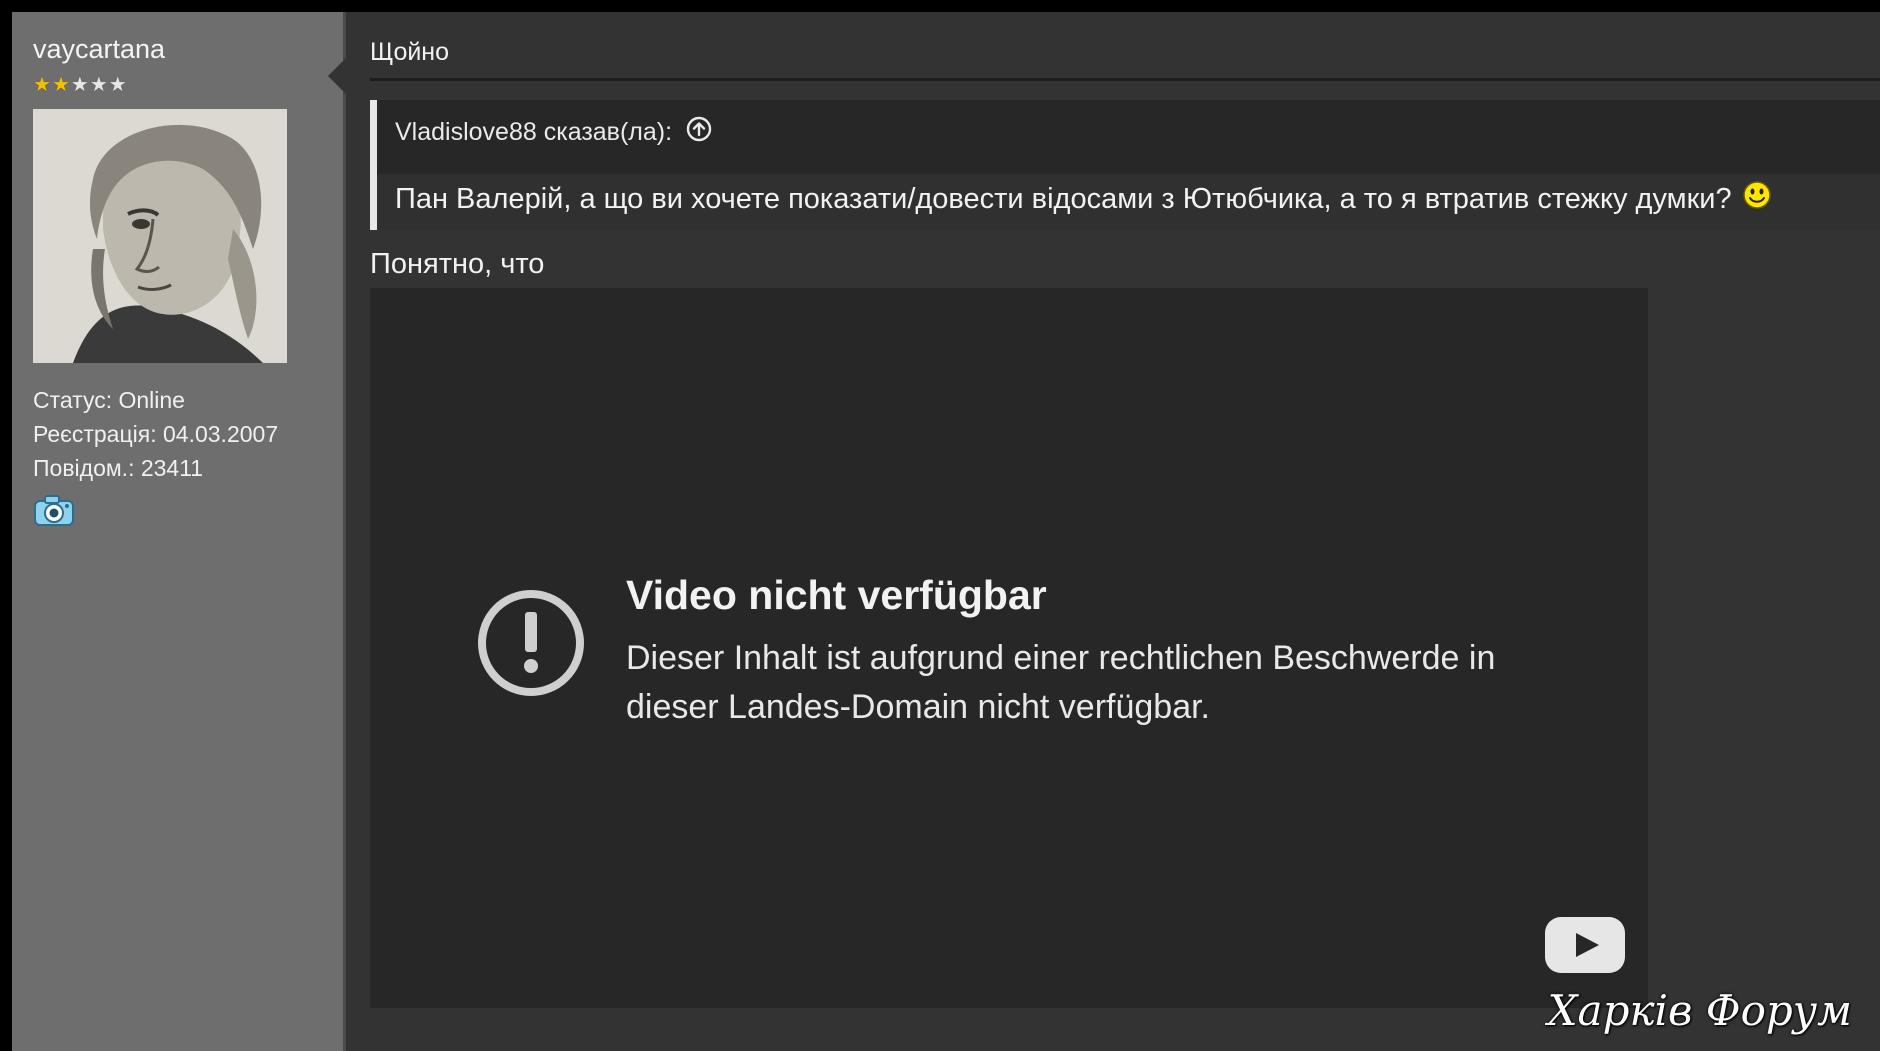 Image resolution: width=1880 pixels, height=1051 pixels. Describe the element at coordinates (156, 434) in the screenshot. I see `user-registration: Реєстрація: 04.03.2007` at that location.